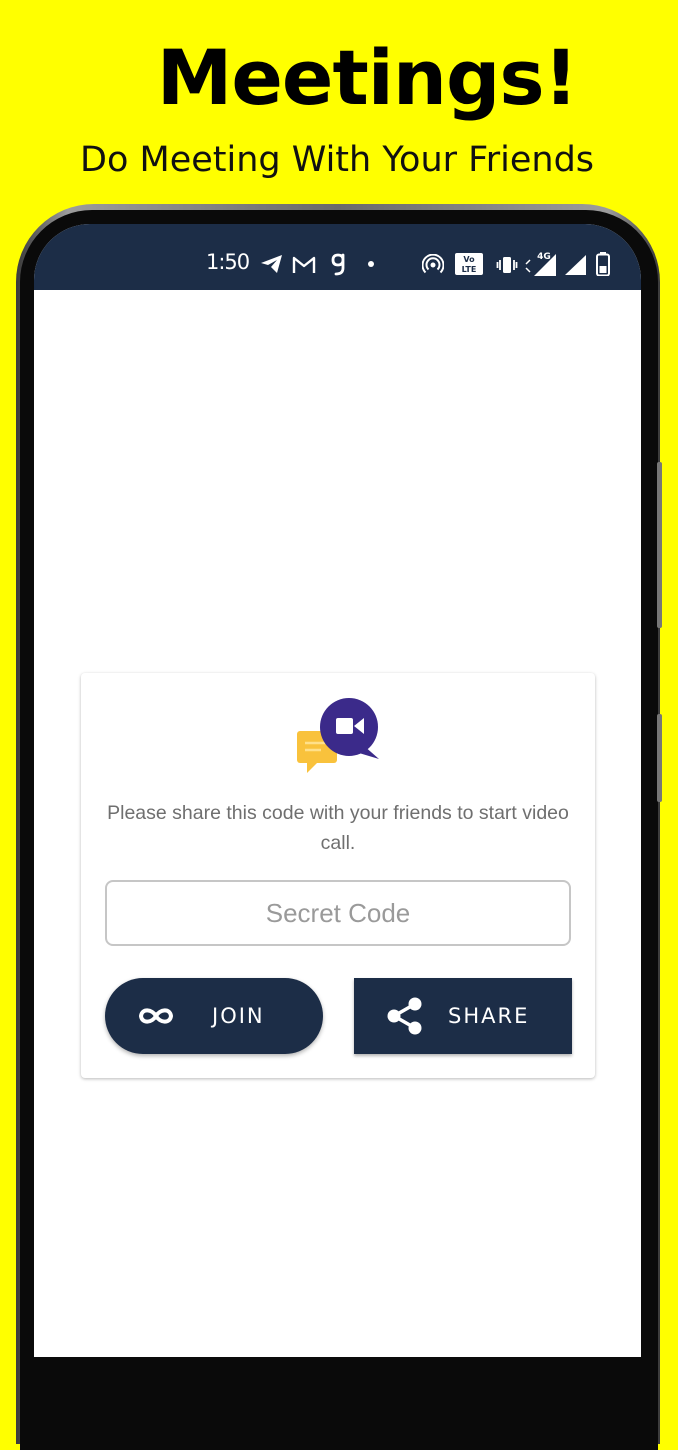  What do you see at coordinates (659, 758) in the screenshot?
I see `phone-power-button` at bounding box center [659, 758].